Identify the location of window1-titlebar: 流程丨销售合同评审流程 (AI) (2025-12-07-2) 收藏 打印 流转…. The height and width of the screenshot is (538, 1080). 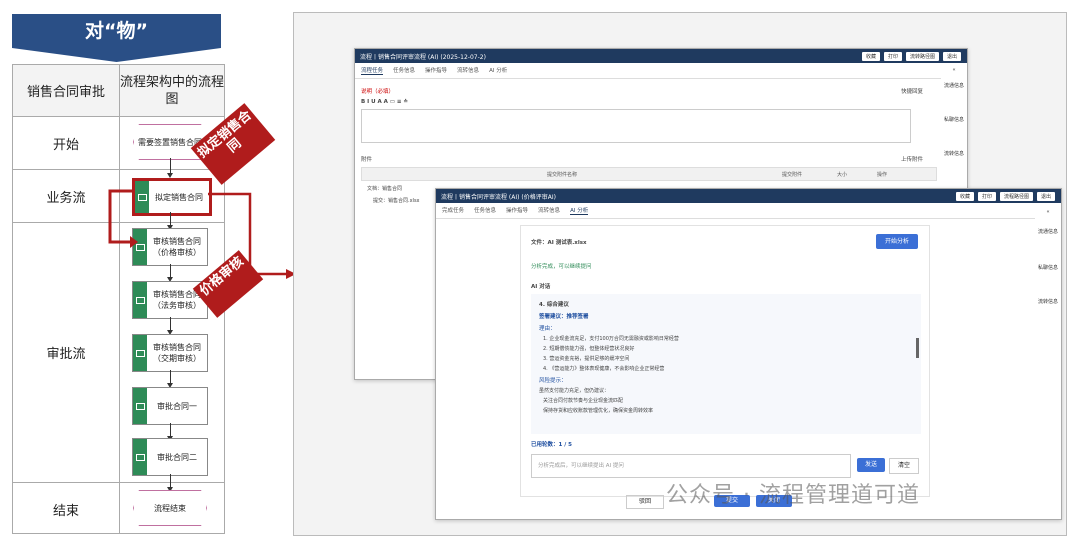
(661, 56).